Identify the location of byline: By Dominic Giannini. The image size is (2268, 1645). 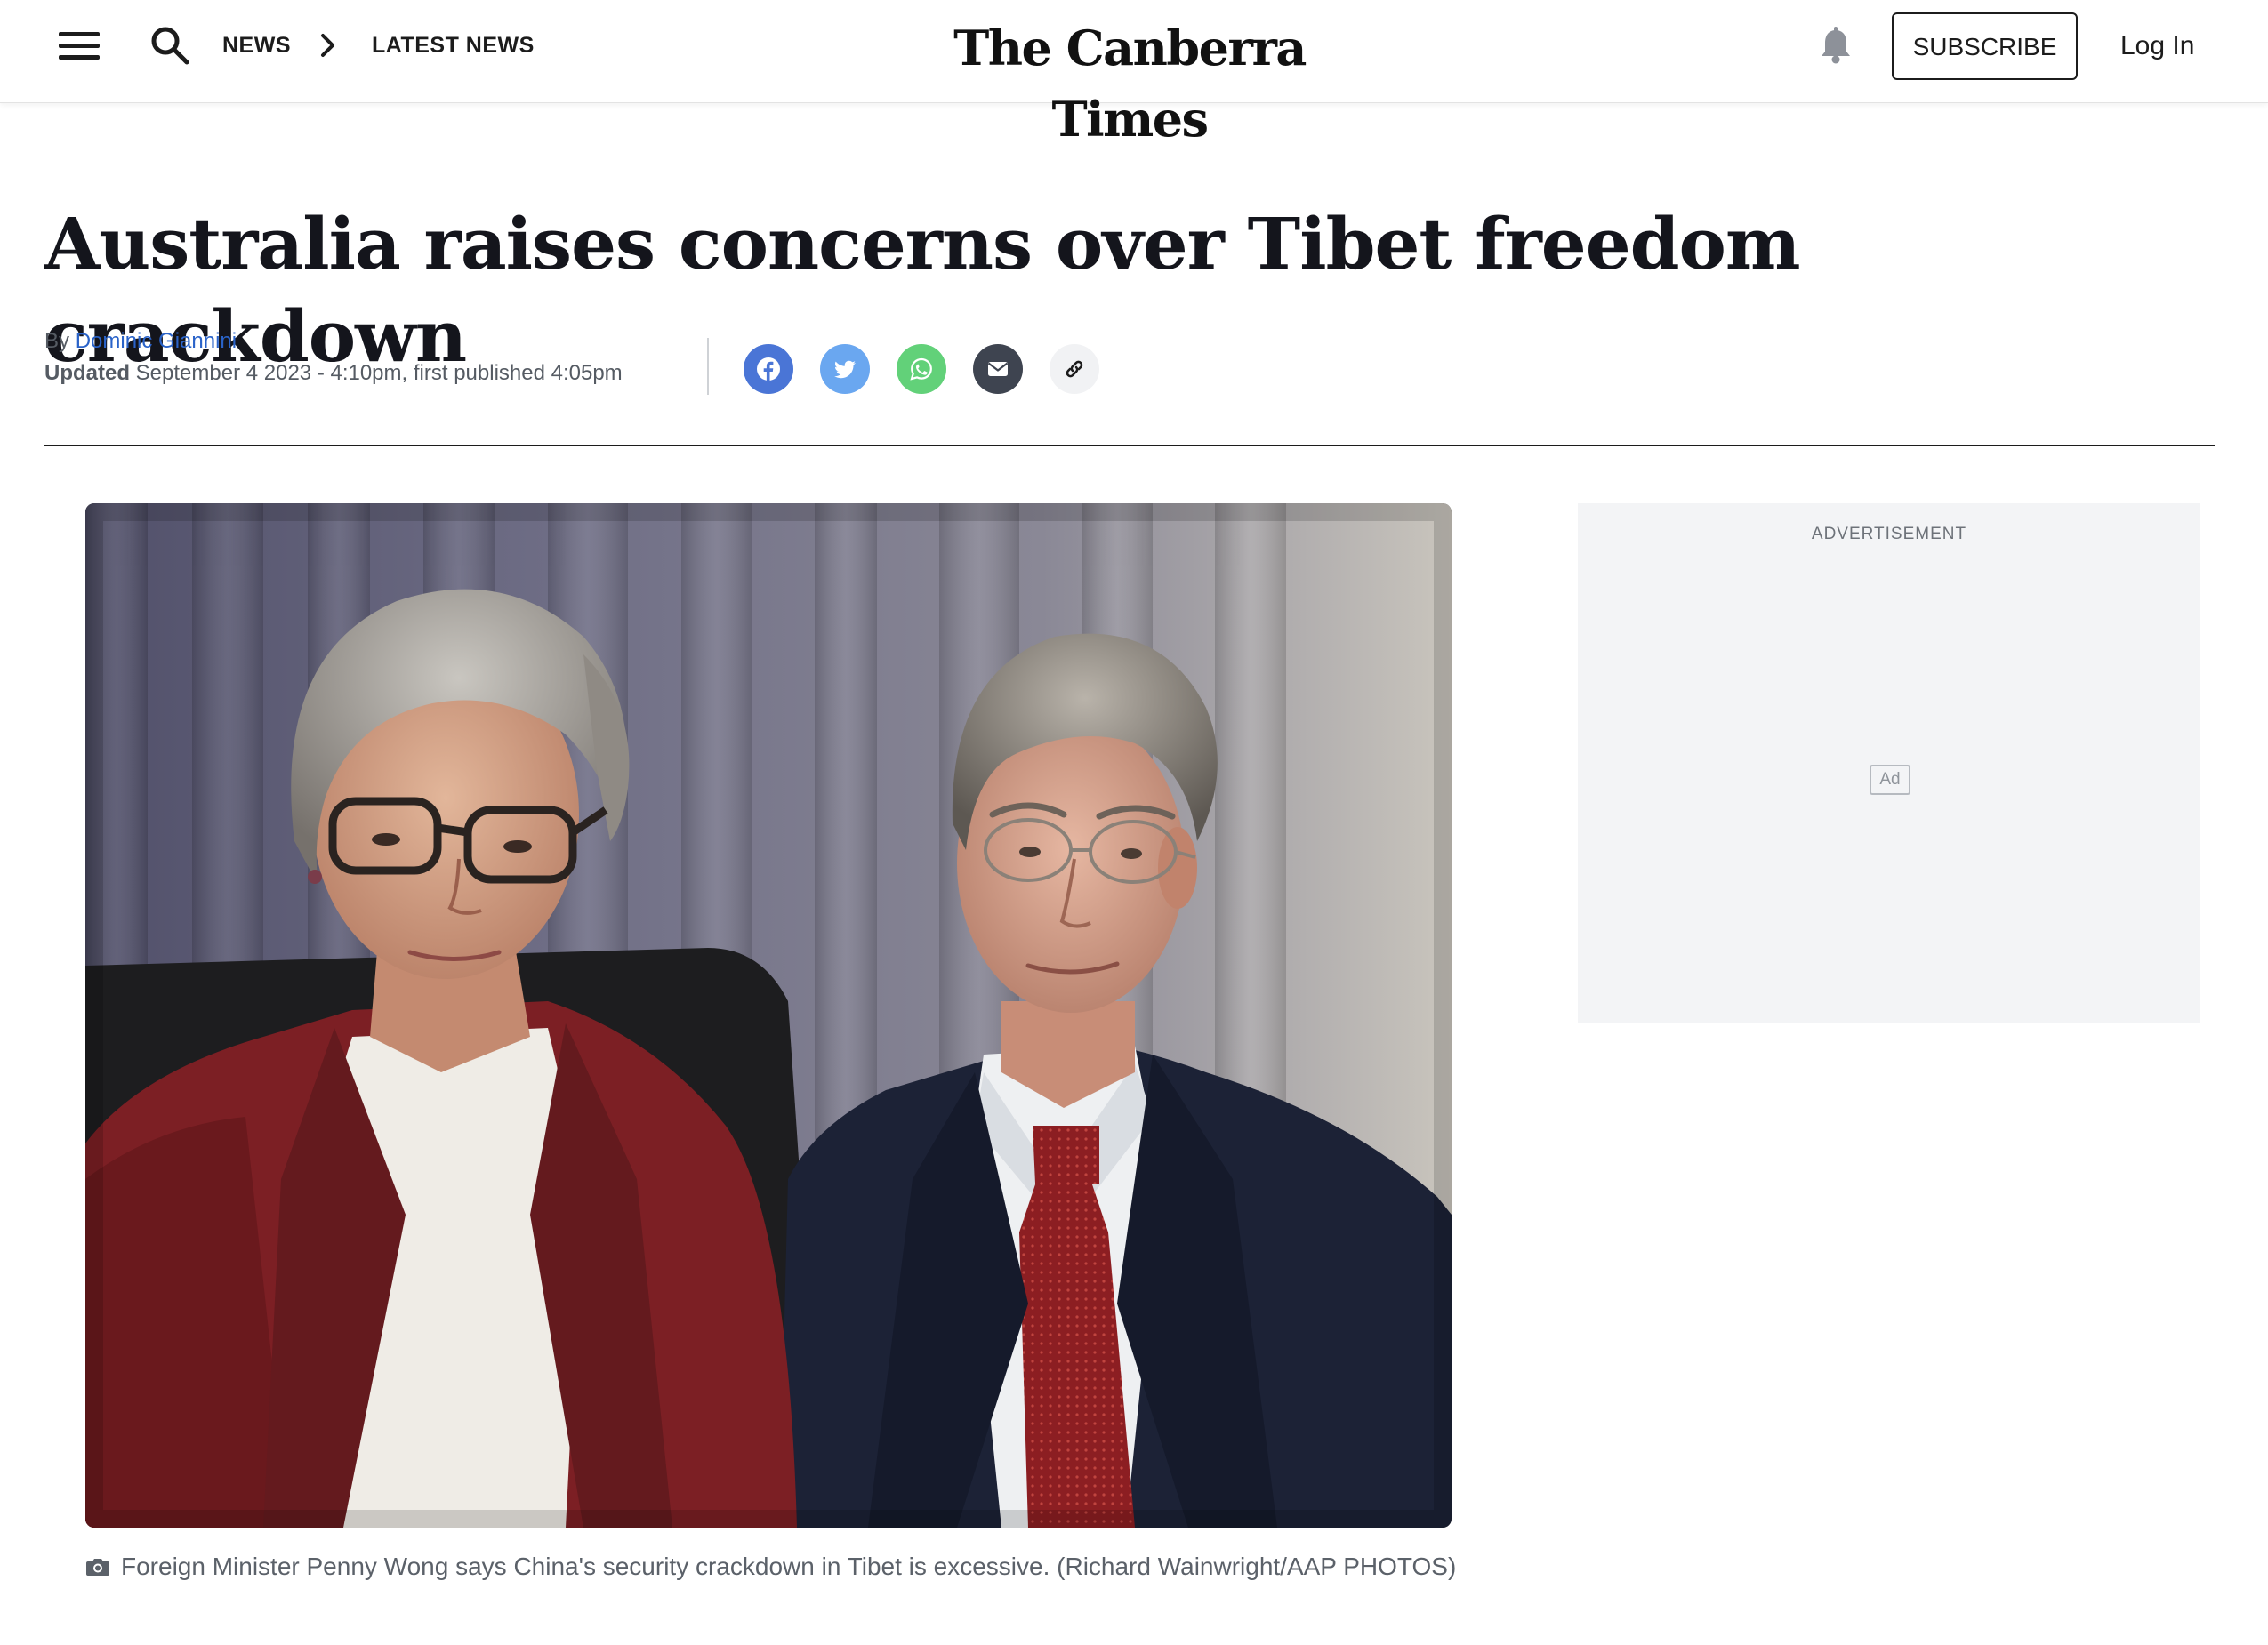
(140, 341).